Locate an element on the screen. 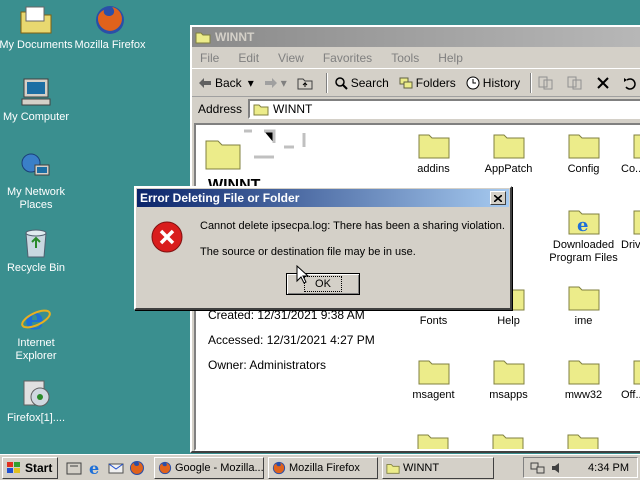 The width and height of the screenshot is (640, 480). up-folder-button is located at coordinates (306, 83).